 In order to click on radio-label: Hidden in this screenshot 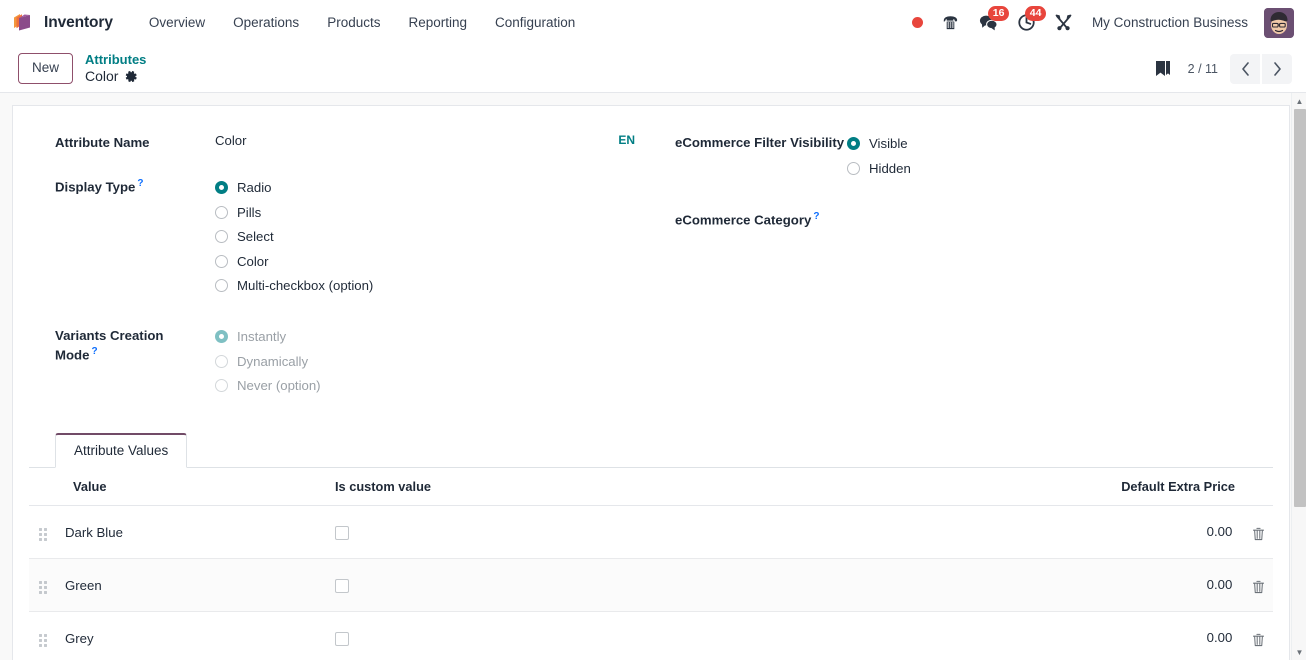, I will do `click(890, 168)`.